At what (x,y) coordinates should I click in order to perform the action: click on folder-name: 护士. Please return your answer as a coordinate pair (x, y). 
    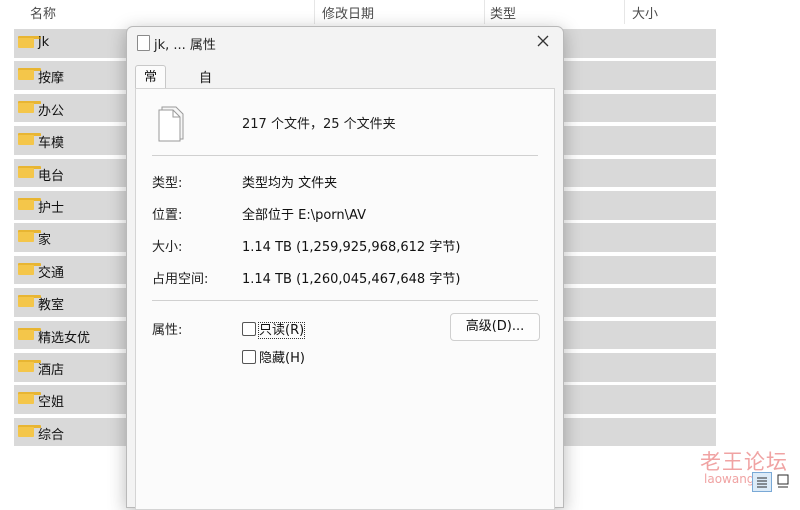
    Looking at the image, I should click on (51, 208).